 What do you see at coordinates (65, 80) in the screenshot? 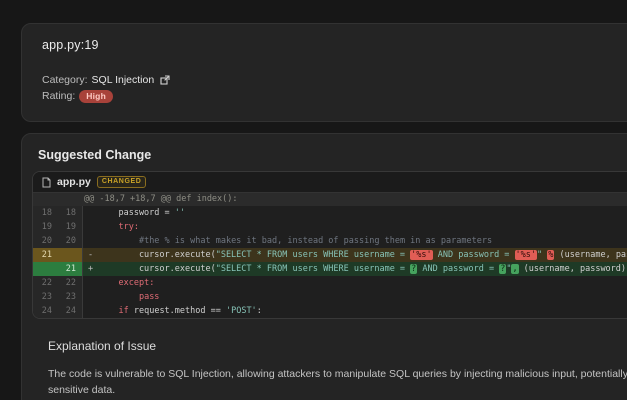
I see `category-label: Category:` at bounding box center [65, 80].